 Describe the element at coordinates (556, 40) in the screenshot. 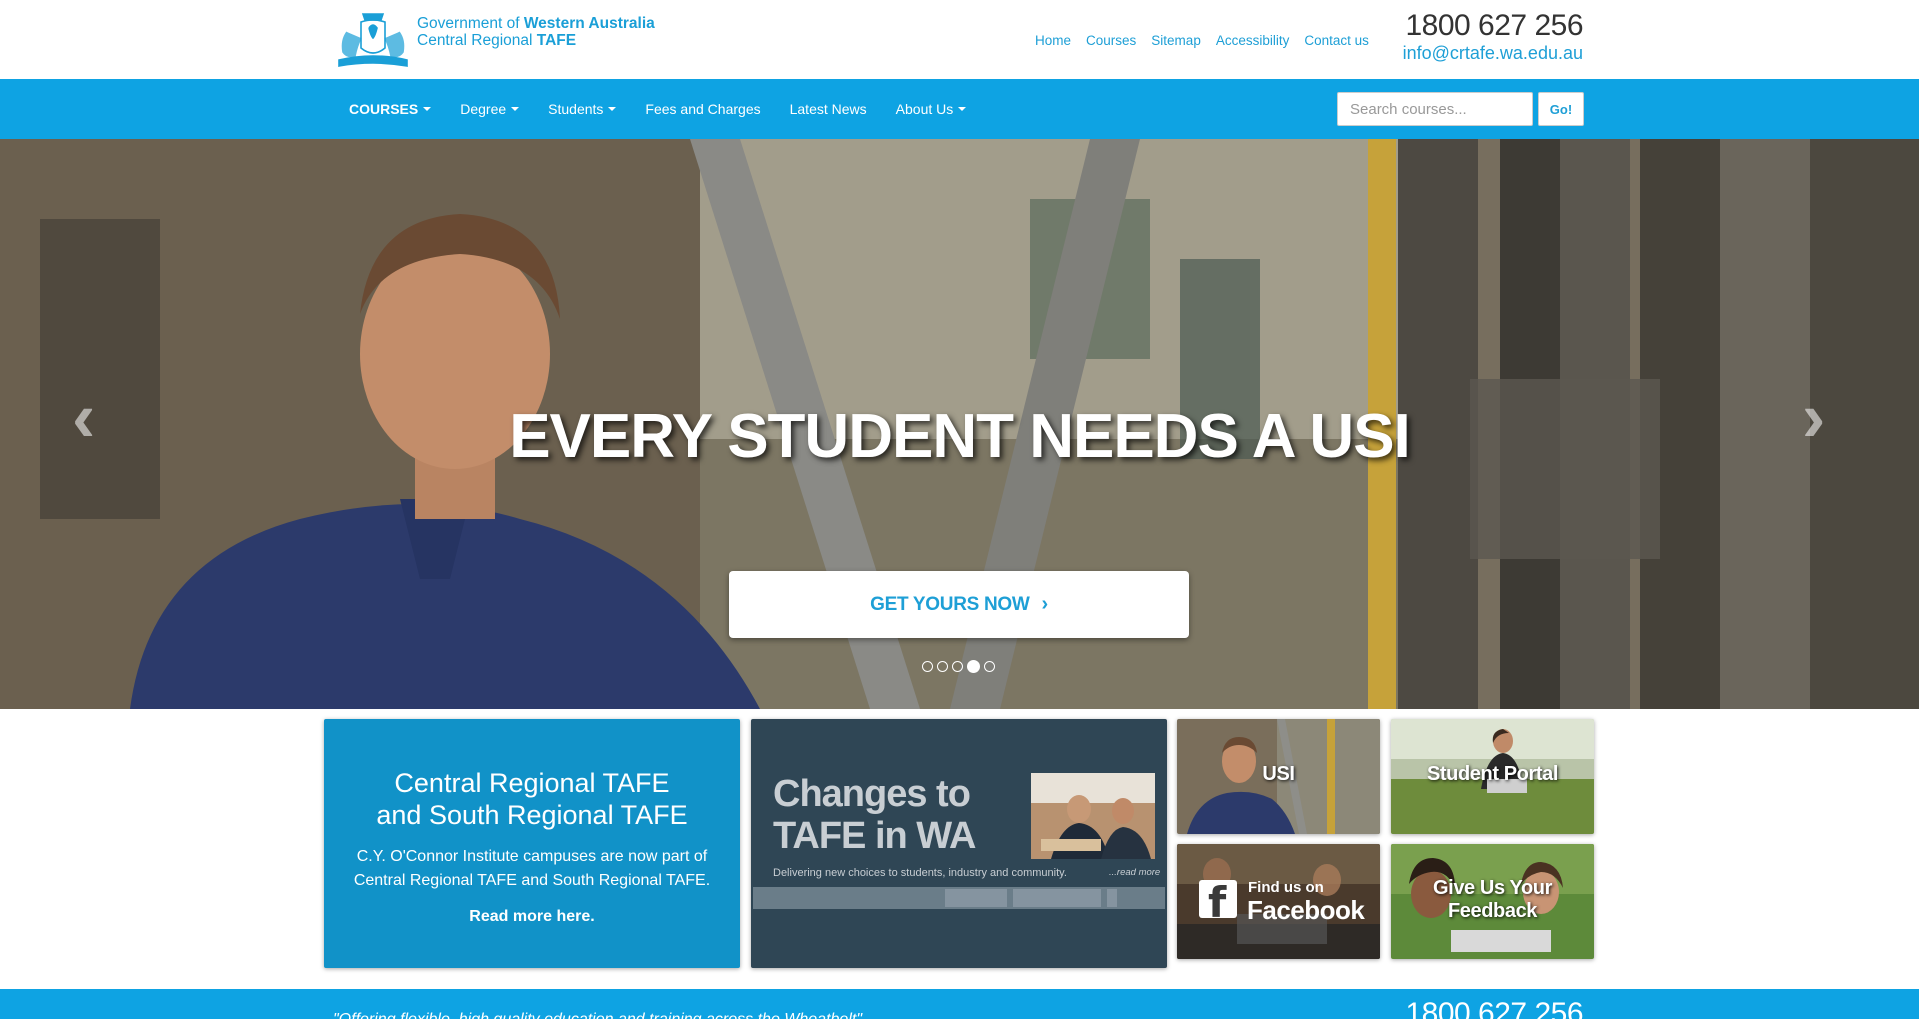

I see `logo-line2-bold: TAFE` at that location.